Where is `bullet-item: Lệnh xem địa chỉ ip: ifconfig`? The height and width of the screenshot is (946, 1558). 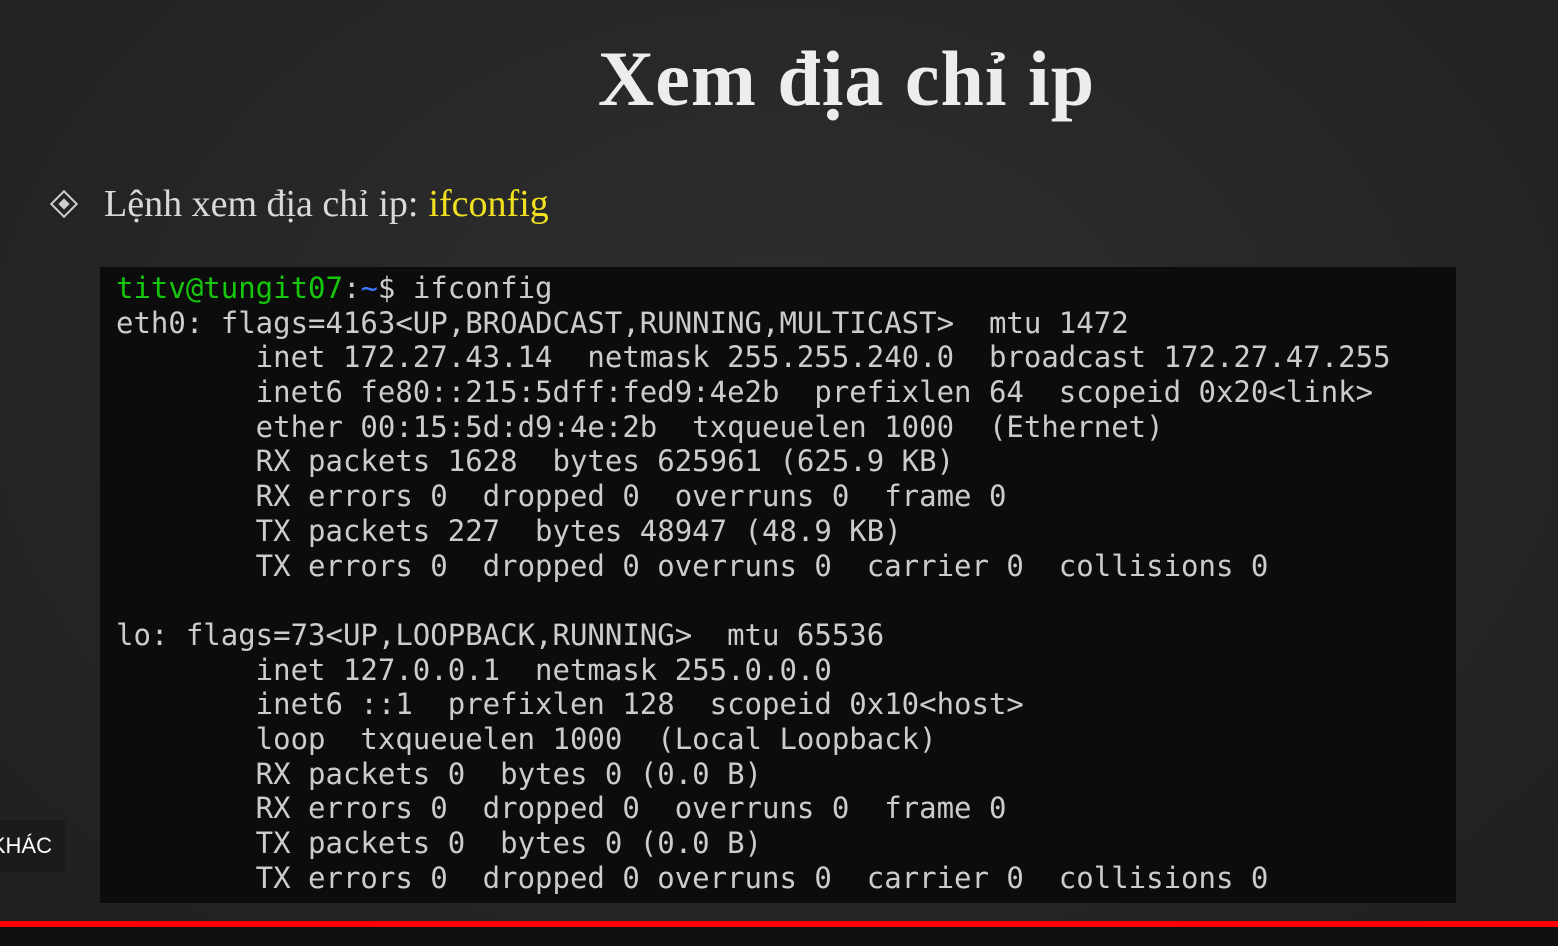 bullet-item: Lệnh xem địa chỉ ip: ifconfig is located at coordinates (299, 204).